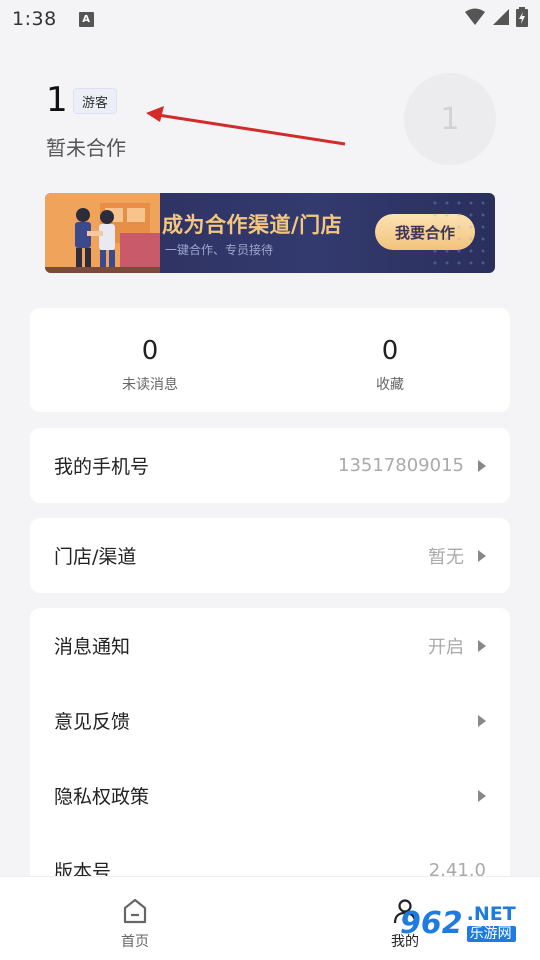  Describe the element at coordinates (102, 233) in the screenshot. I see `banner-illustration-icon` at that location.